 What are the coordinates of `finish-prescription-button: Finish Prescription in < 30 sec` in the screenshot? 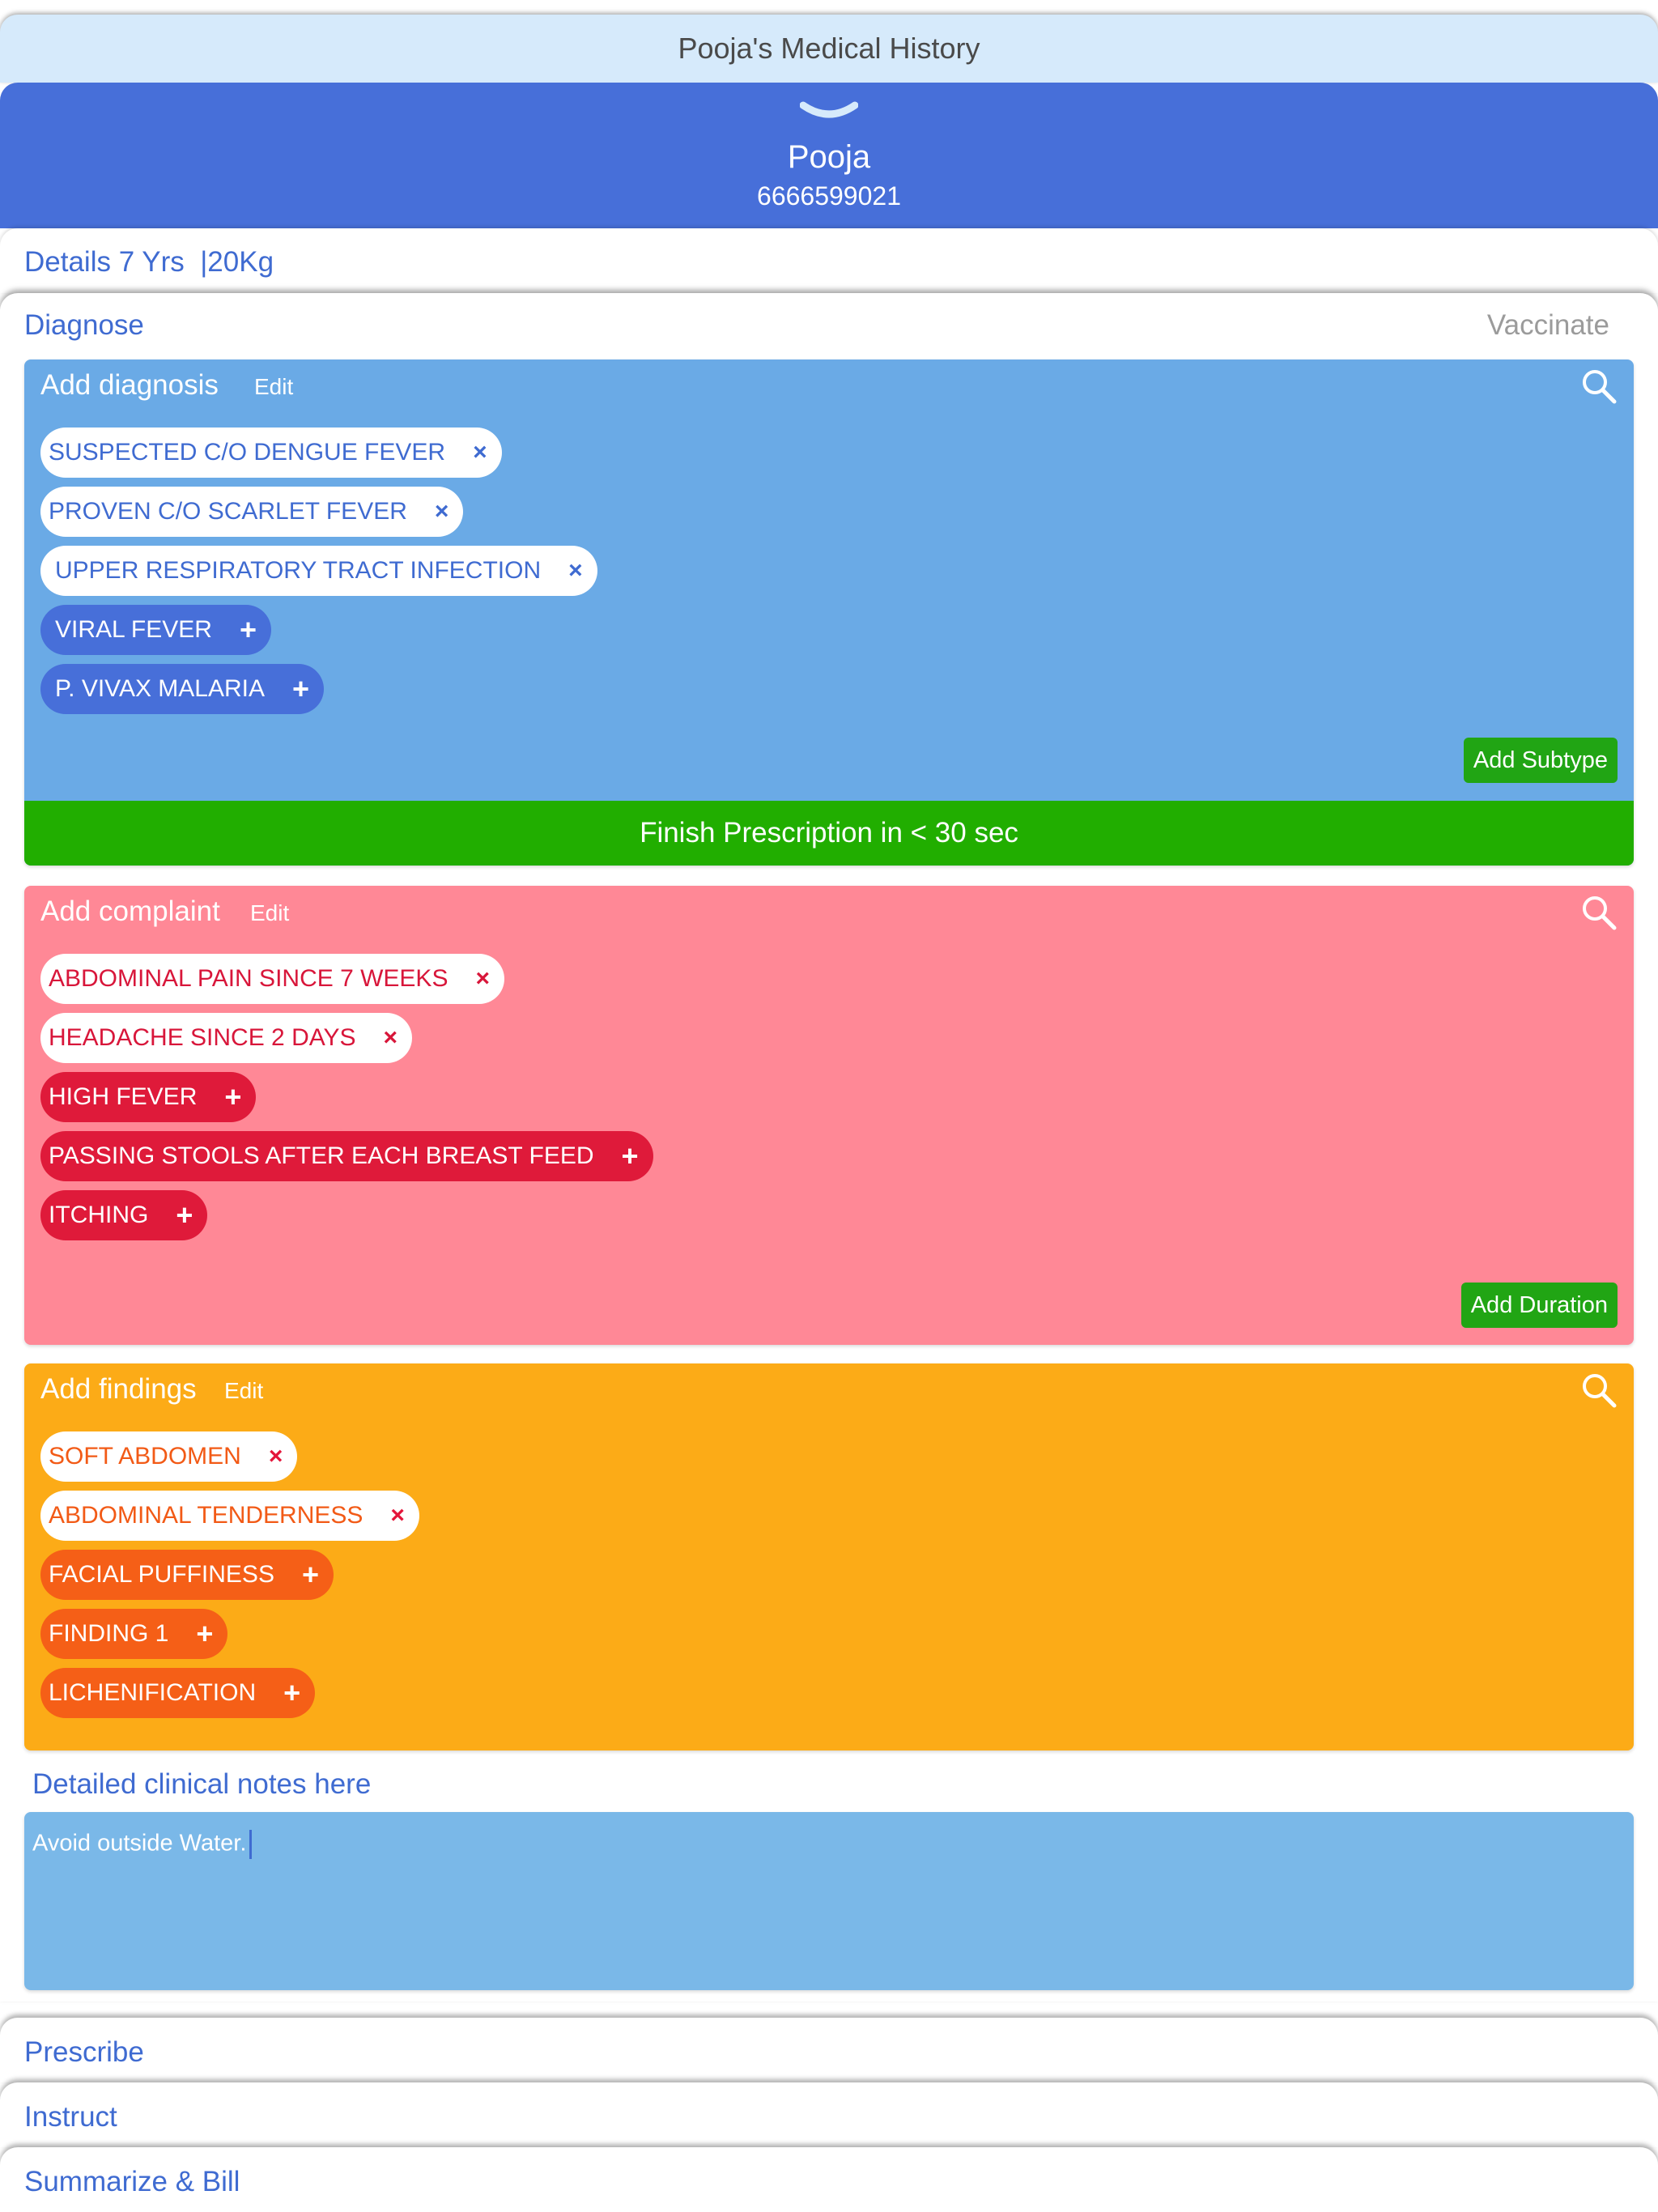 It's located at (829, 834).